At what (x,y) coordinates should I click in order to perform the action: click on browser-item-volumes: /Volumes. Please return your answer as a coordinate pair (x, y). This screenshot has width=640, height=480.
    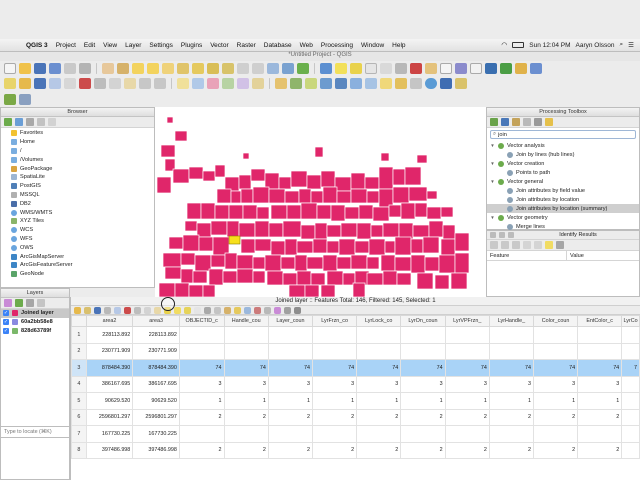
    Looking at the image, I should click on (77, 159).